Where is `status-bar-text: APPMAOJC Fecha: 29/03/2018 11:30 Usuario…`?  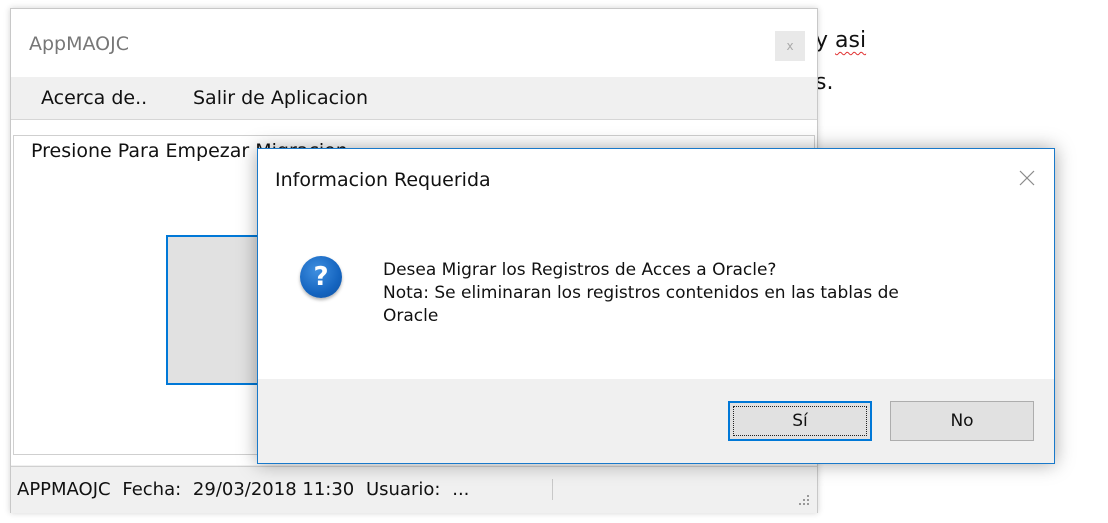
status-bar-text: APPMAOJC Fecha: 29/03/2018 11:30 Usuario… is located at coordinates (285, 489).